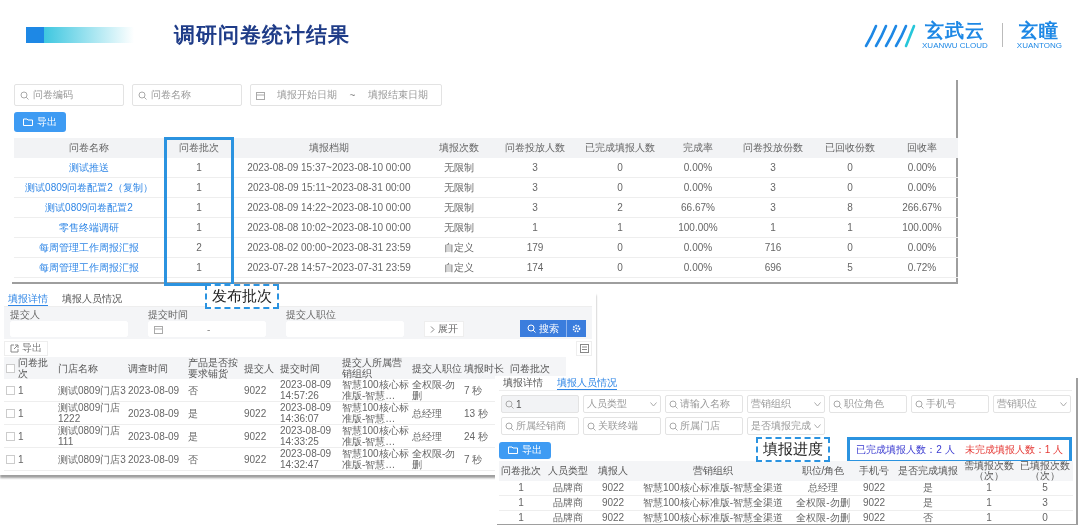  Describe the element at coordinates (928, 503) in the screenshot. I see `table-cell: 是` at that location.